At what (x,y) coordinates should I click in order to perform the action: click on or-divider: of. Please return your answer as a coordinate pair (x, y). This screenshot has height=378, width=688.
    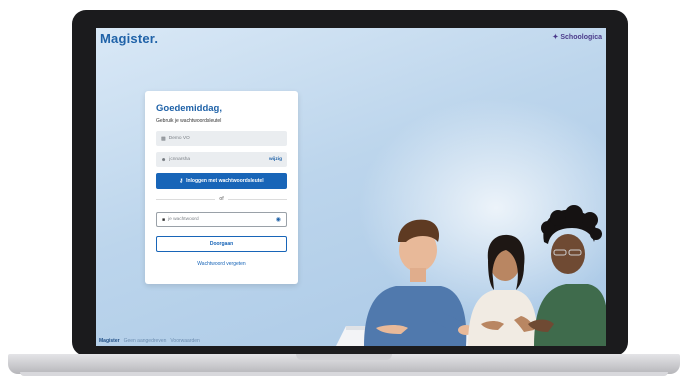
    Looking at the image, I should click on (222, 199).